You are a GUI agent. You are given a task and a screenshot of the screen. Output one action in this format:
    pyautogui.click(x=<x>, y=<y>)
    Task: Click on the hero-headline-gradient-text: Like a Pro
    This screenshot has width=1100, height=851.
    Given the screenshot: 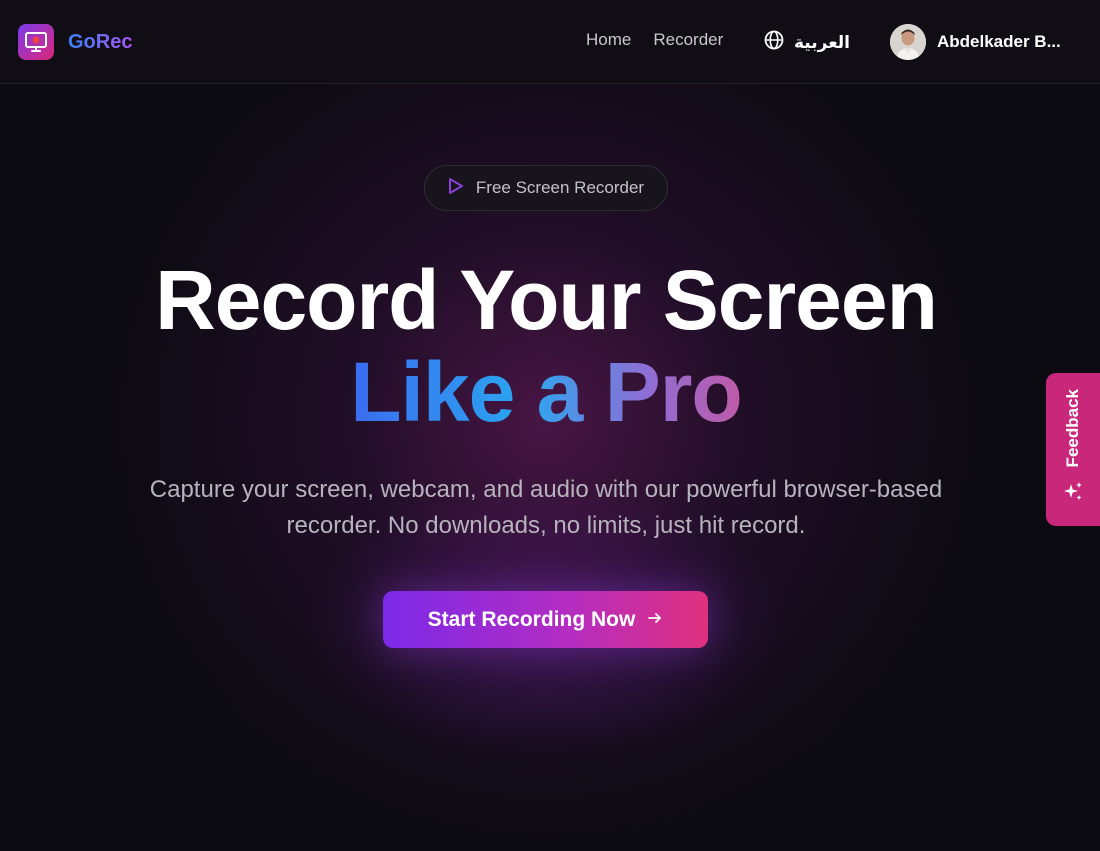 What is the action you would take?
    pyautogui.click(x=546, y=392)
    